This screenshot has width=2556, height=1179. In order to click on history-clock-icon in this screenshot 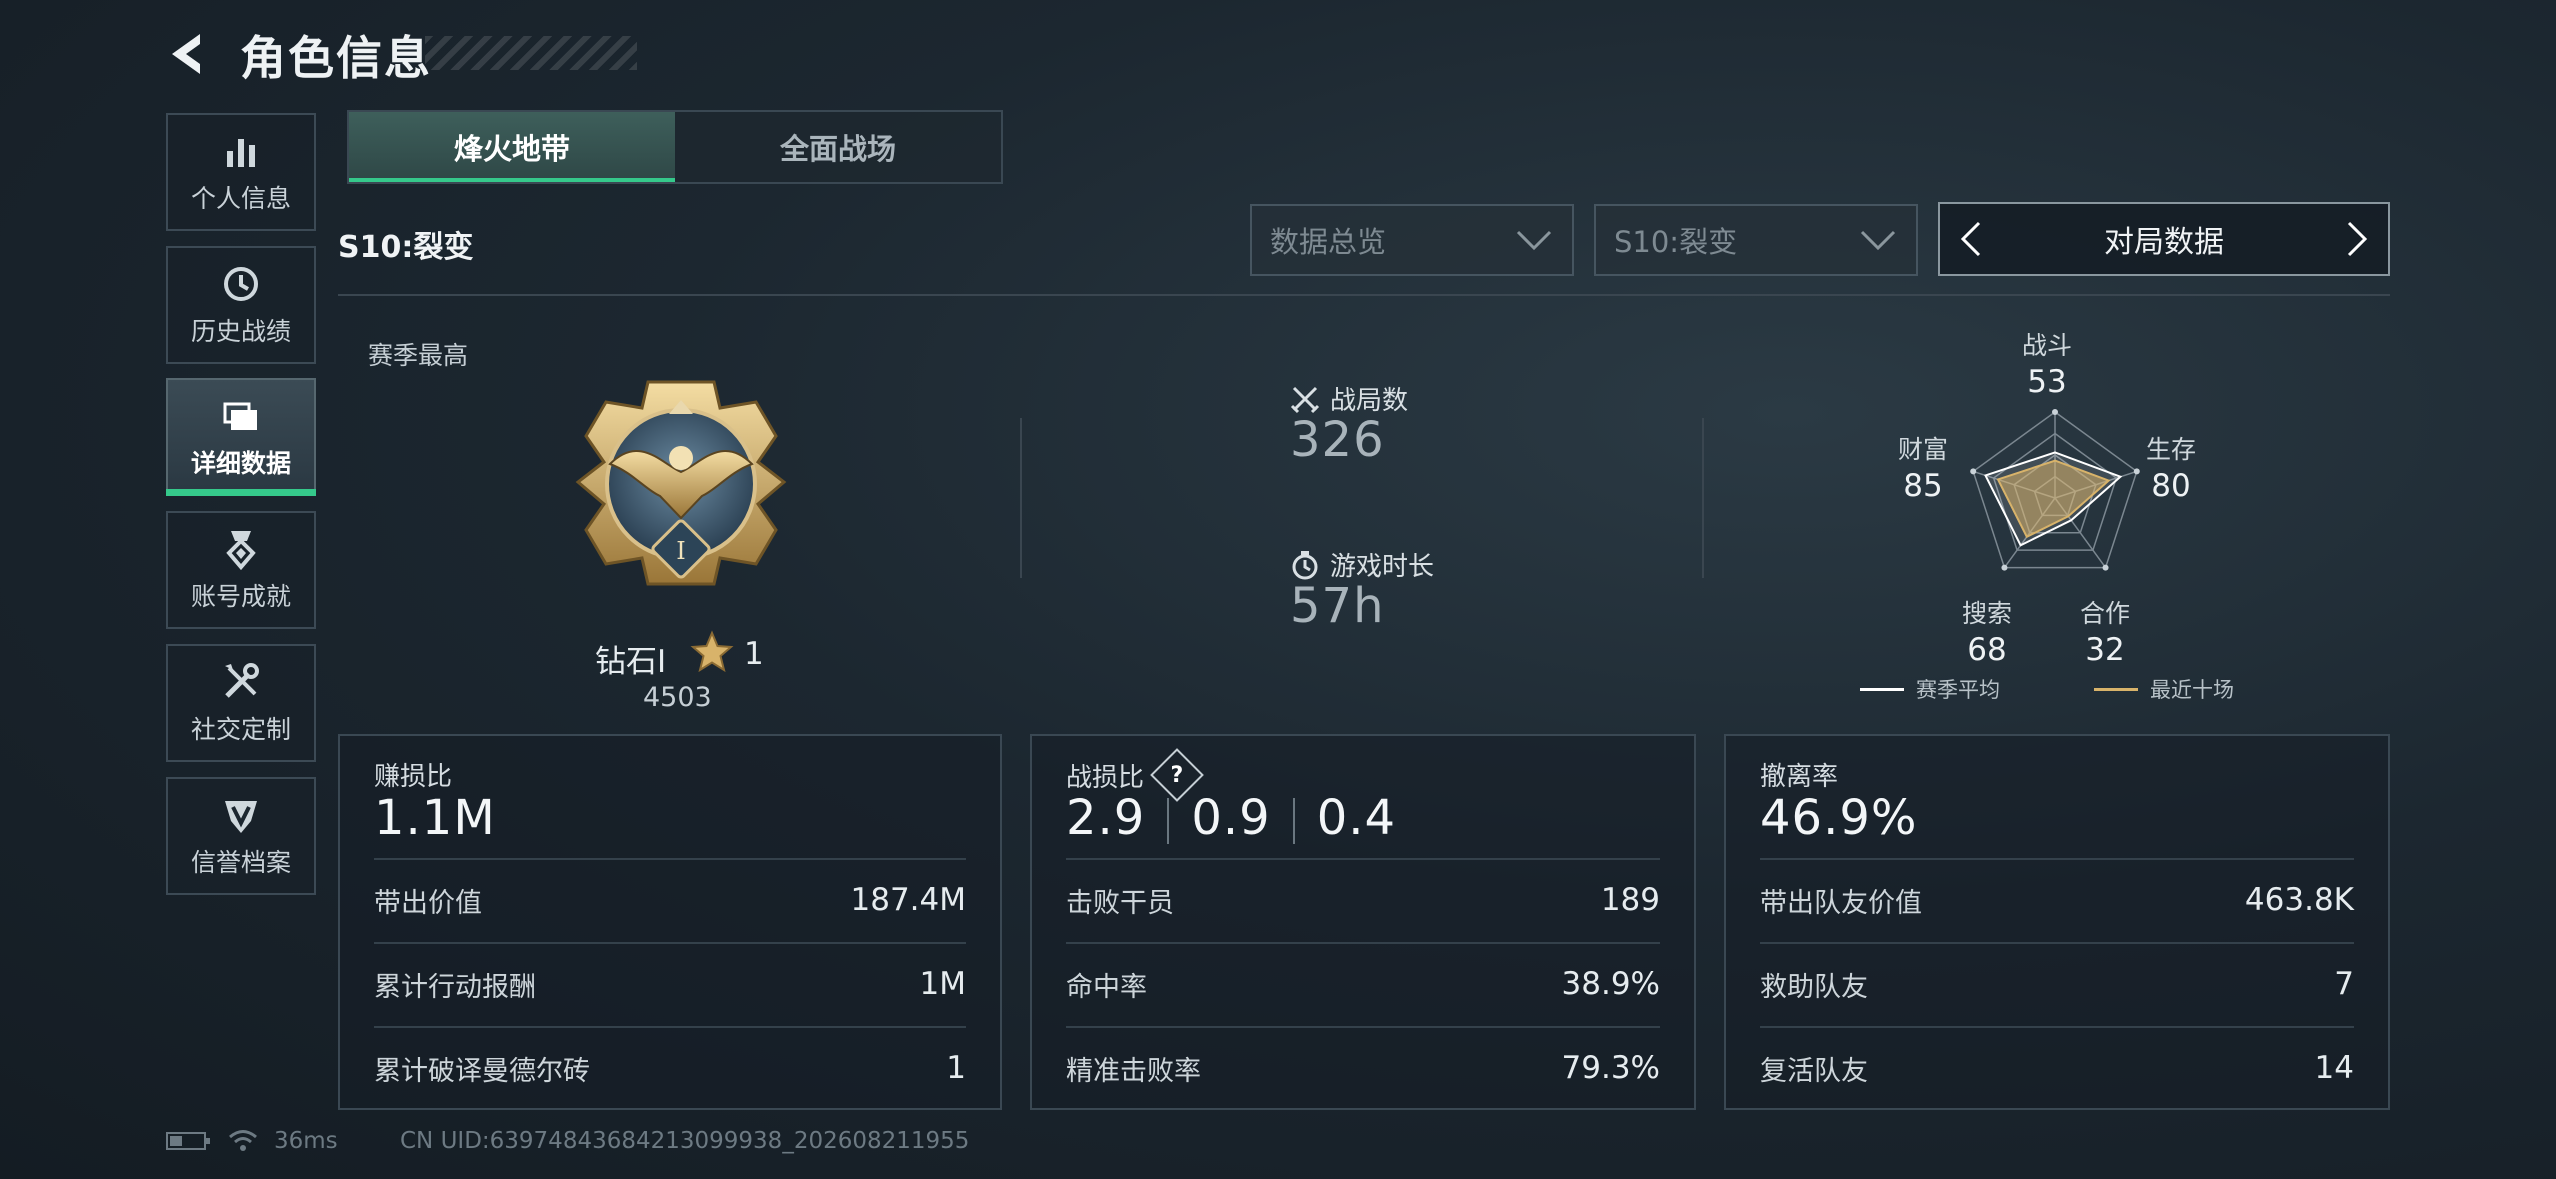, I will do `click(241, 284)`.